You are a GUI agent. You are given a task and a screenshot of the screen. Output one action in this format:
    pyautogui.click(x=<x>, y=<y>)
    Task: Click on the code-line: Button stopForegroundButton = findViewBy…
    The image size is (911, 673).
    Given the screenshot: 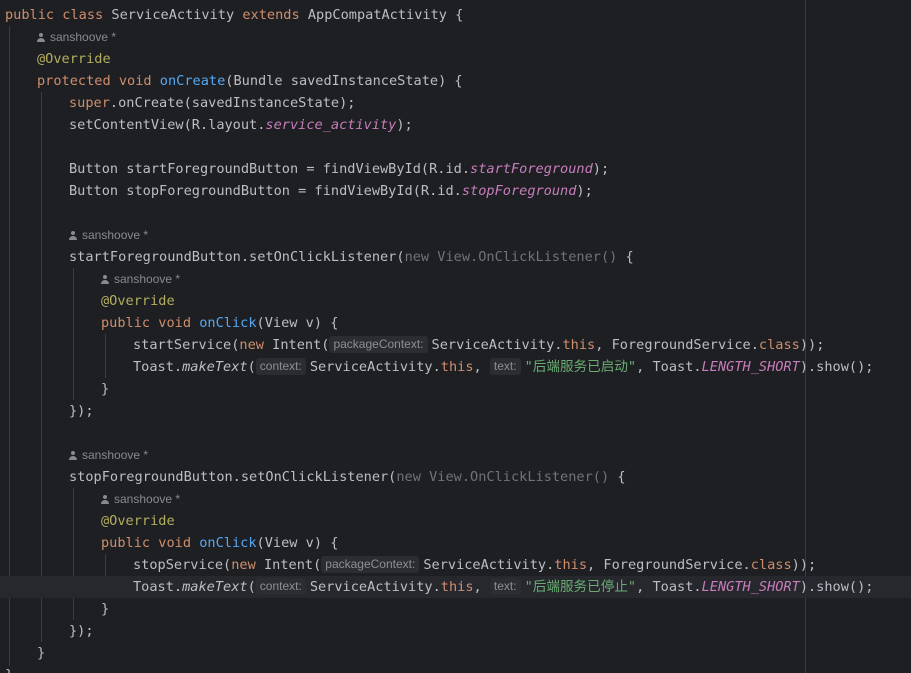 What is the action you would take?
    pyautogui.click(x=455, y=191)
    